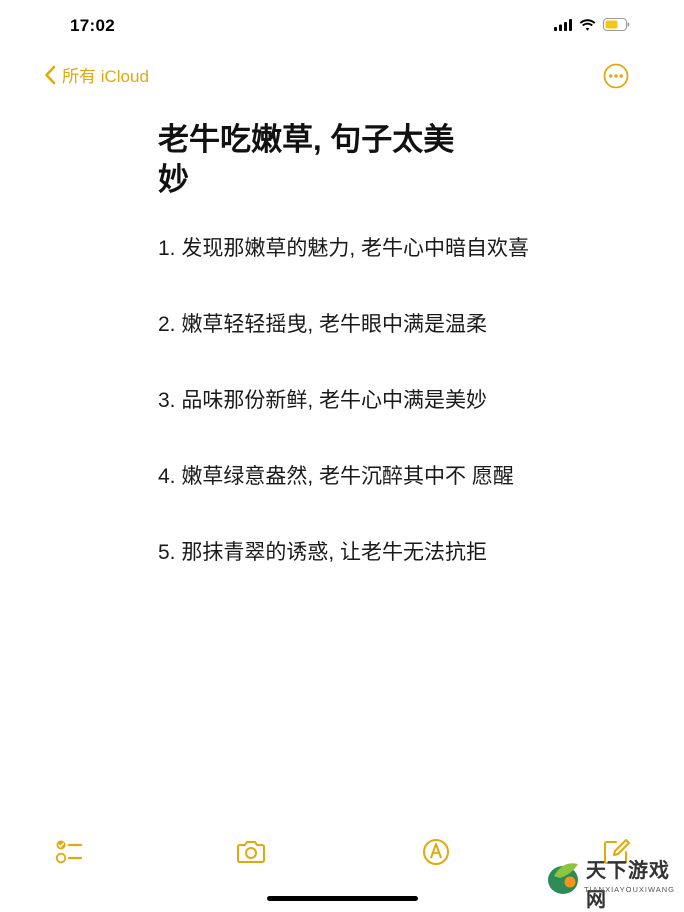  What do you see at coordinates (344, 248) in the screenshot?
I see `note-item: 1. 发现那嫩草的魅力, 老牛心中暗自欢喜` at bounding box center [344, 248].